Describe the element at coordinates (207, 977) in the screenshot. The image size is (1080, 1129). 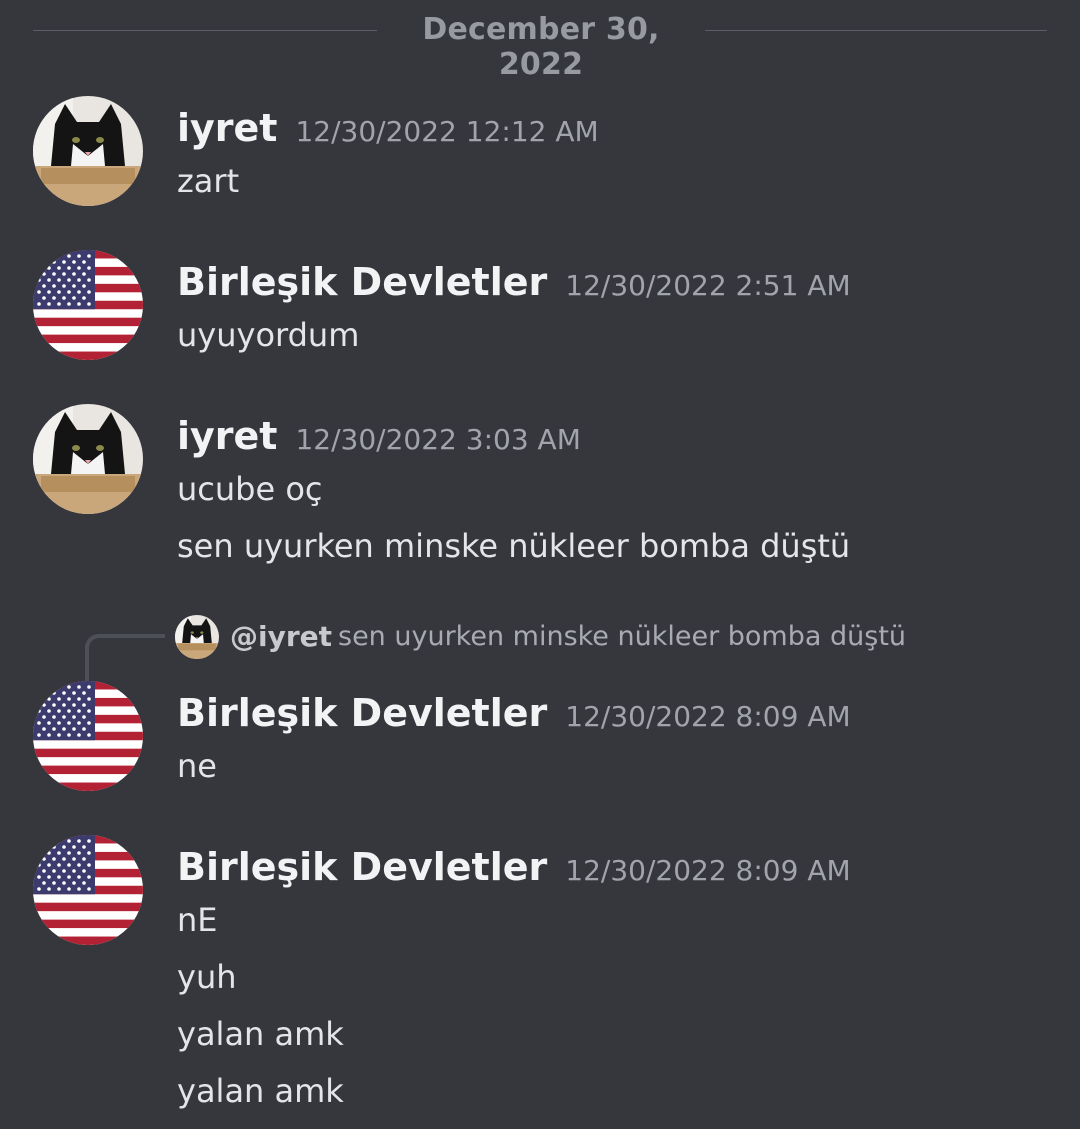
I see `message-text: yuh` at that location.